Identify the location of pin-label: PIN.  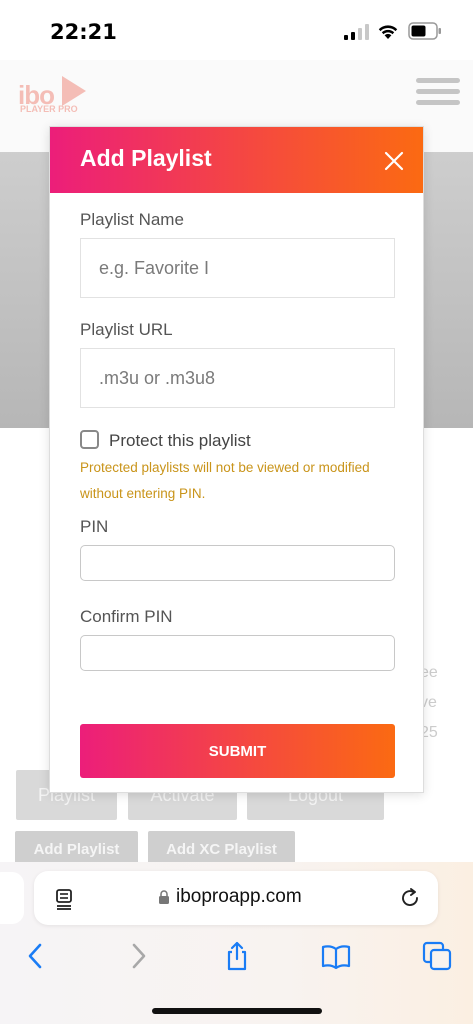
(94, 526).